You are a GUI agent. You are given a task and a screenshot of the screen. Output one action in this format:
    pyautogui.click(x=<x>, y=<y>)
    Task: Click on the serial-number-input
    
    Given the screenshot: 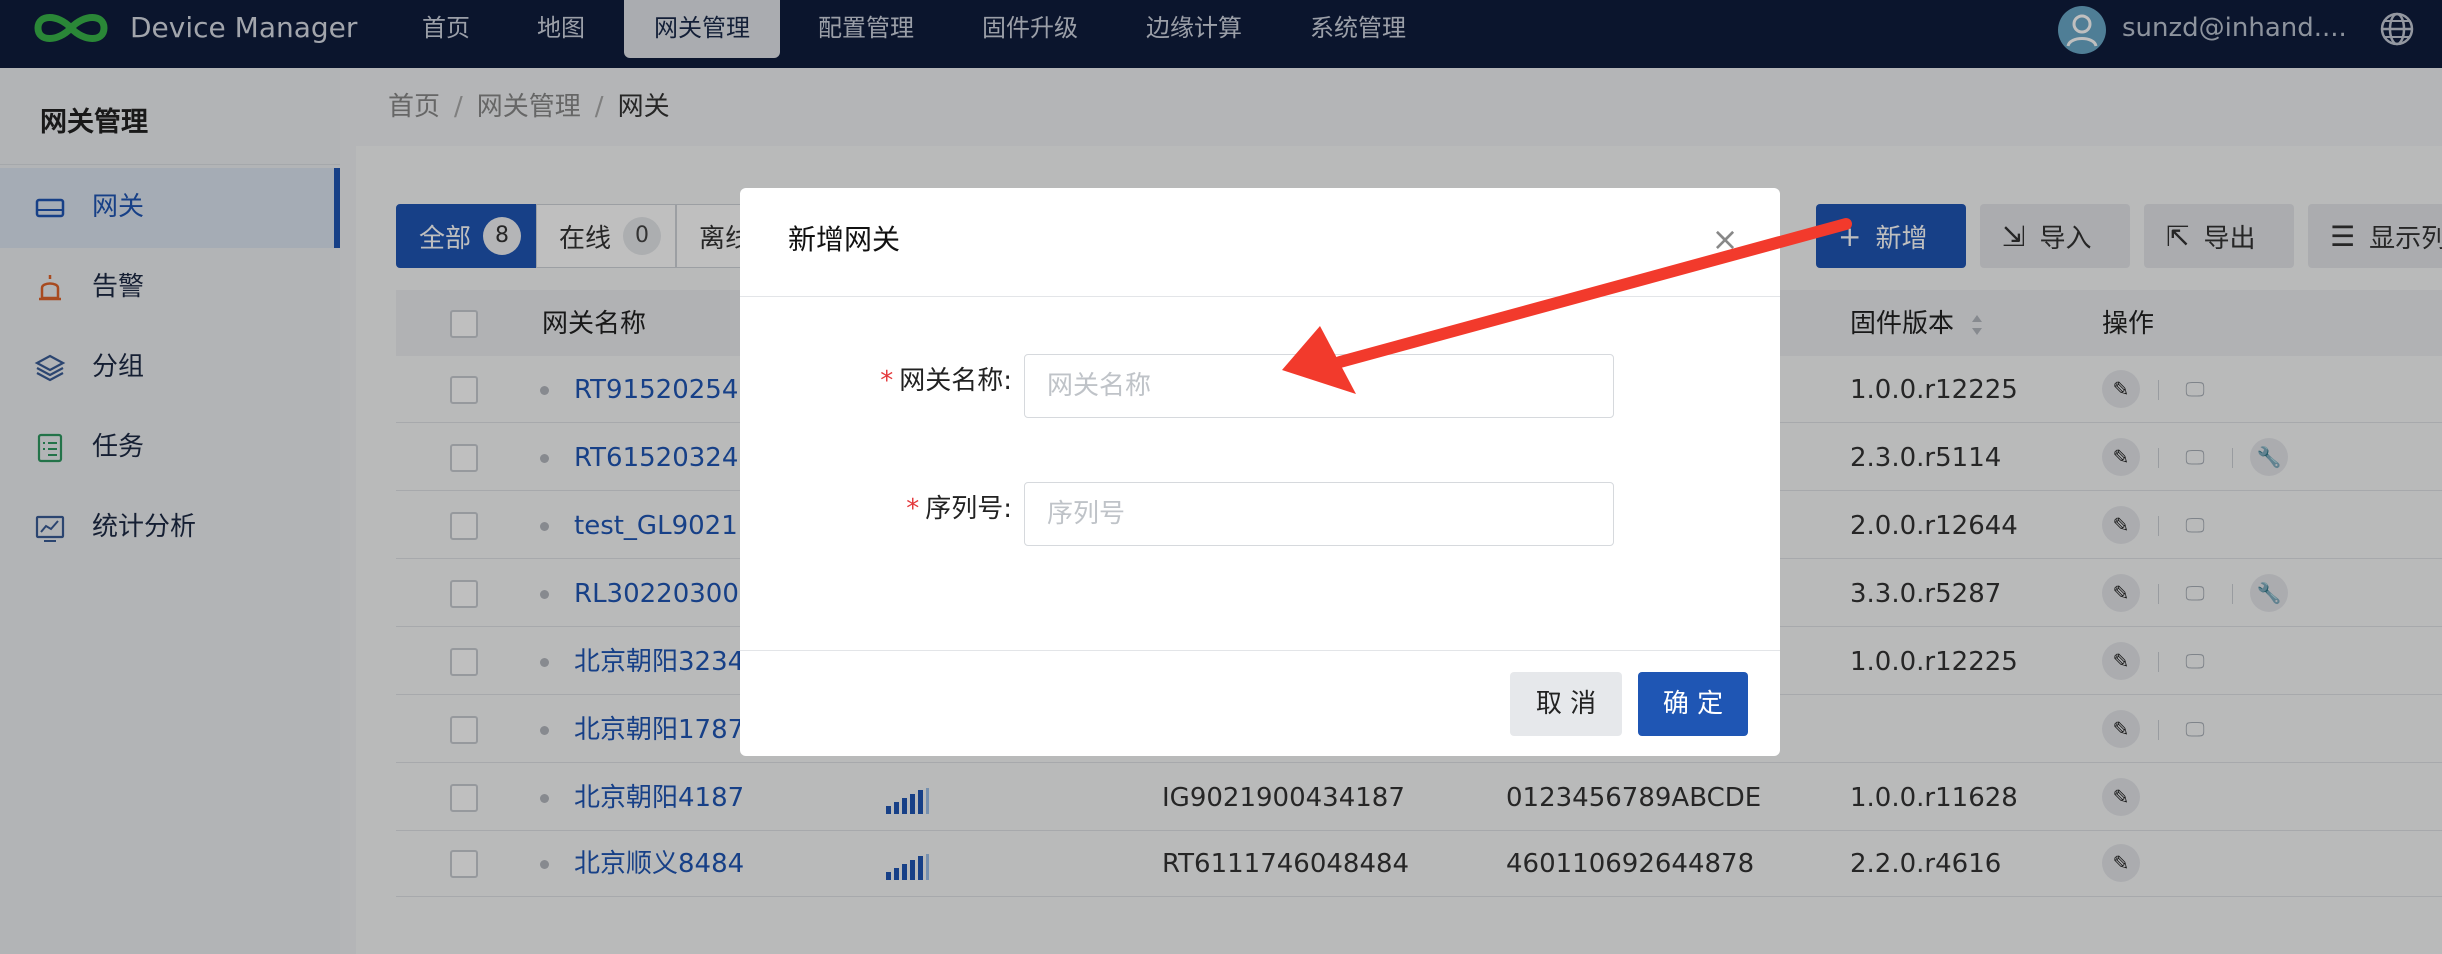 What is the action you would take?
    pyautogui.click(x=1319, y=514)
    